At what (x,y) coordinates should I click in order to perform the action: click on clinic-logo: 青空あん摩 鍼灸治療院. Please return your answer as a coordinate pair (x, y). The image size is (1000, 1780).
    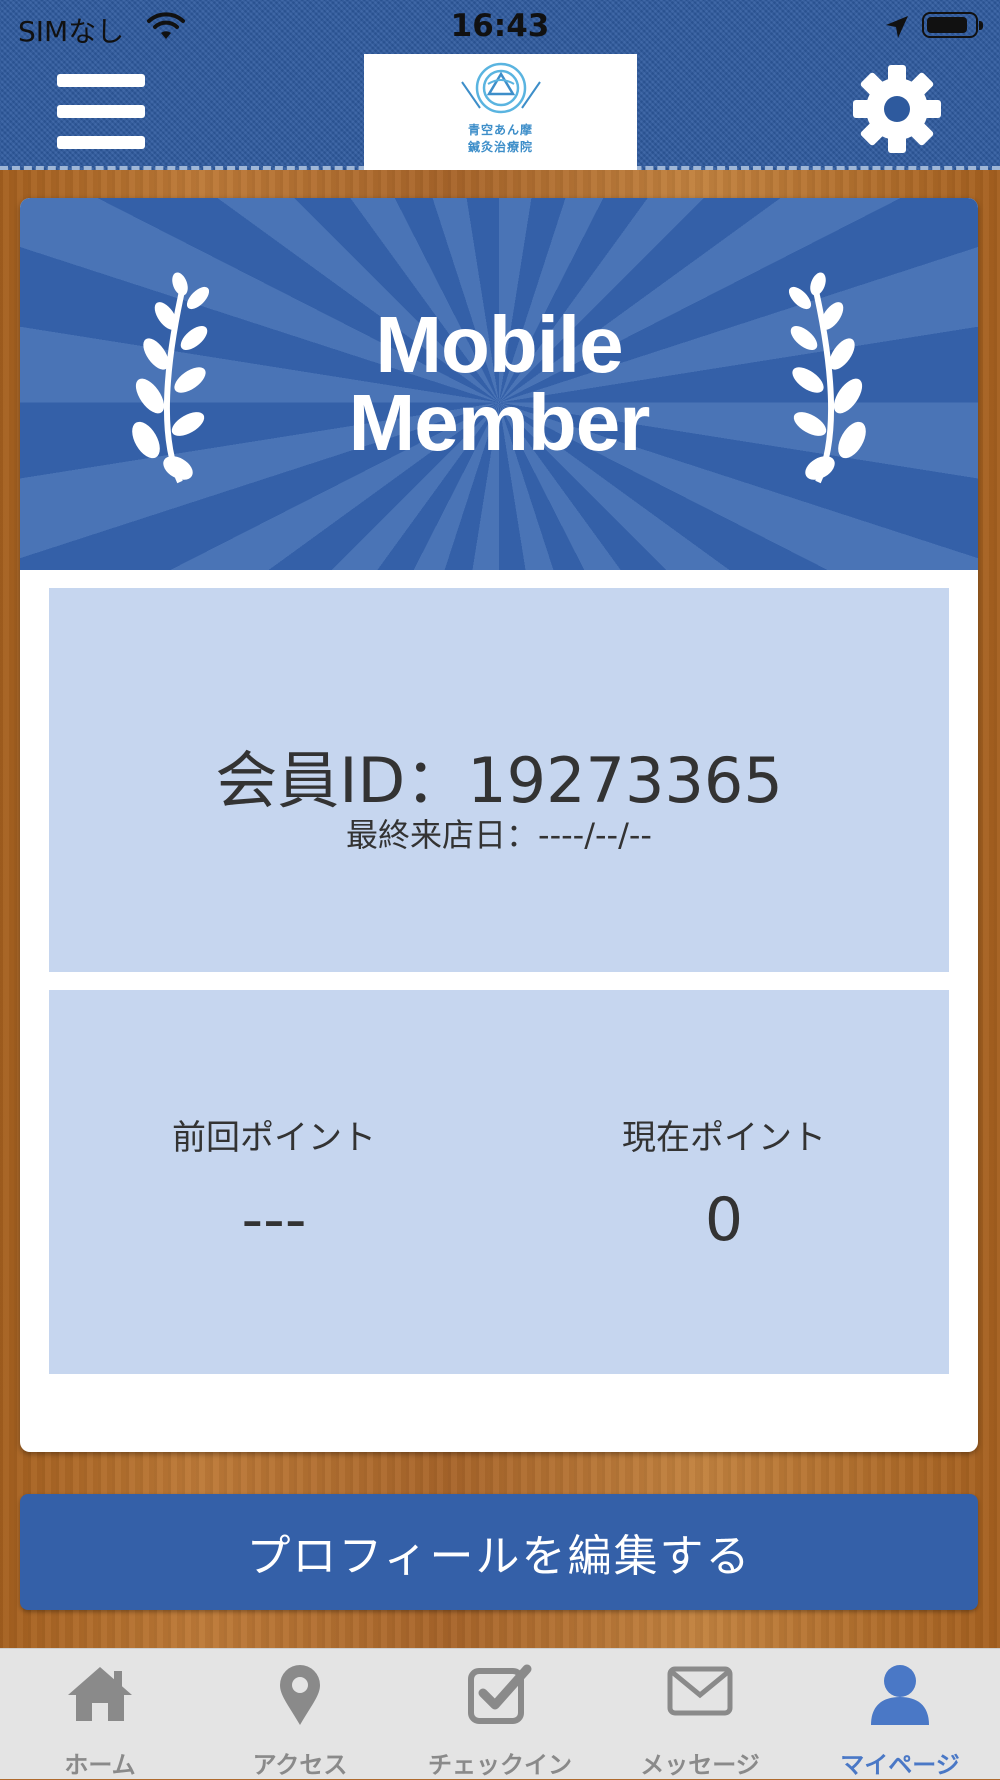
    Looking at the image, I should click on (500, 112).